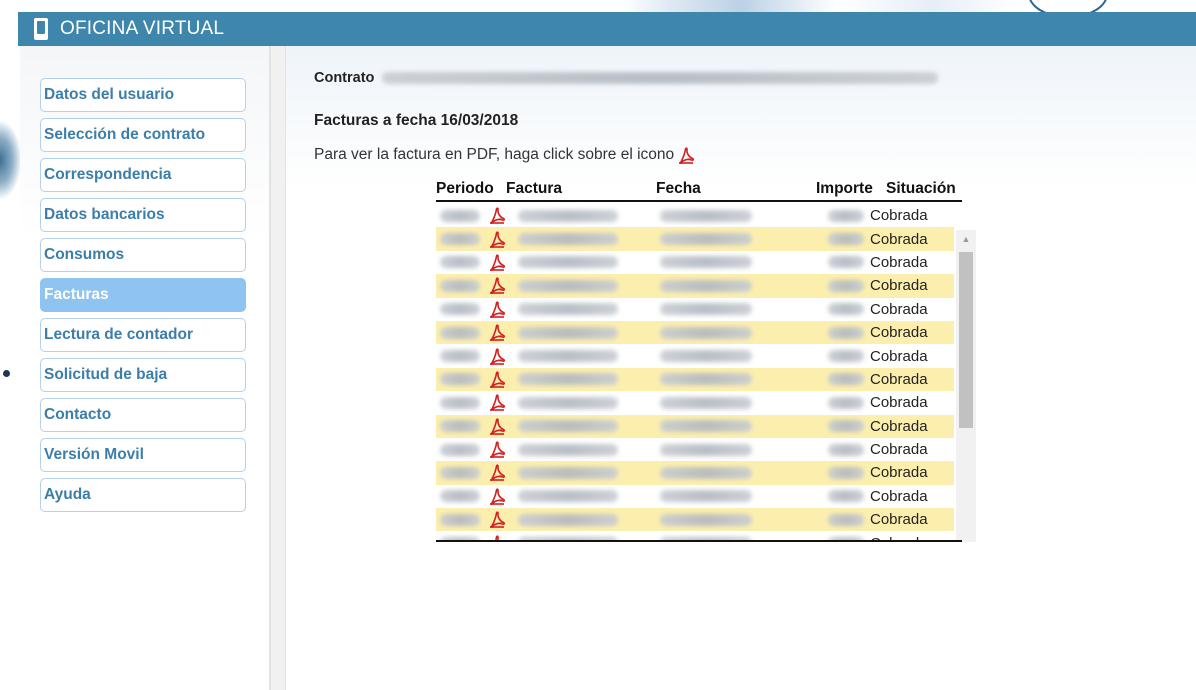 Image resolution: width=1196 pixels, height=690 pixels. Describe the element at coordinates (143, 135) in the screenshot. I see `sidebar-item-seleccion-de-contrato: Selección de contrato` at that location.